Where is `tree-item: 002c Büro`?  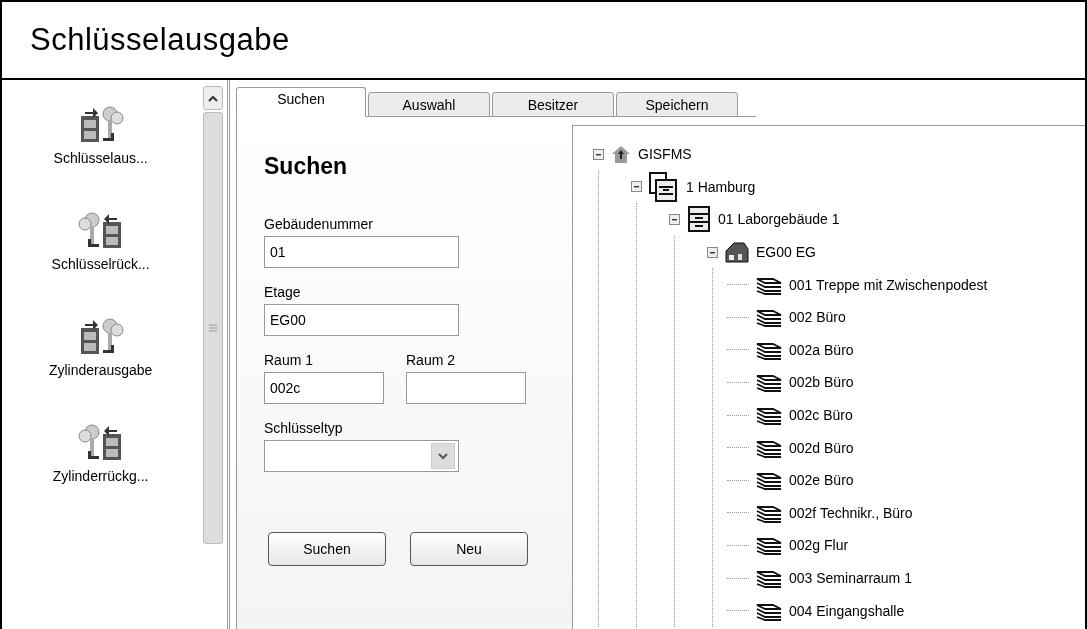 tree-item: 002c Büro is located at coordinates (821, 415).